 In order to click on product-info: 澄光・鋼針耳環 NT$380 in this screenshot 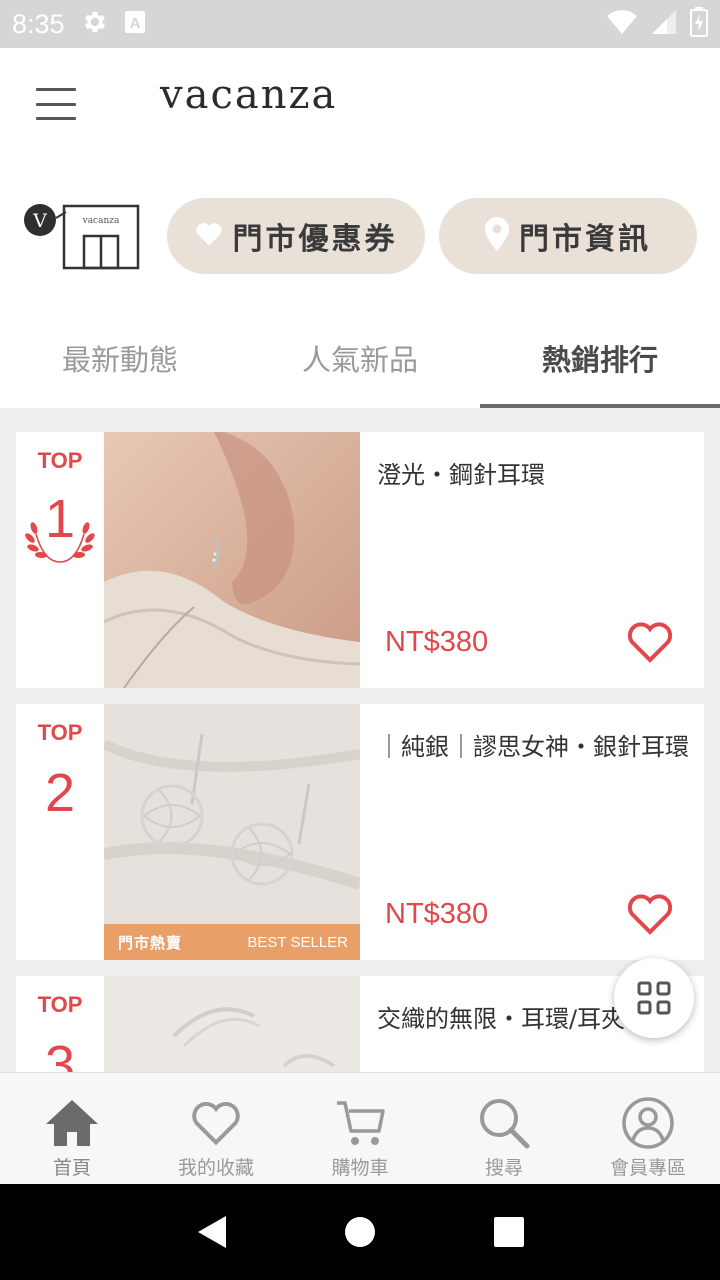, I will do `click(532, 560)`.